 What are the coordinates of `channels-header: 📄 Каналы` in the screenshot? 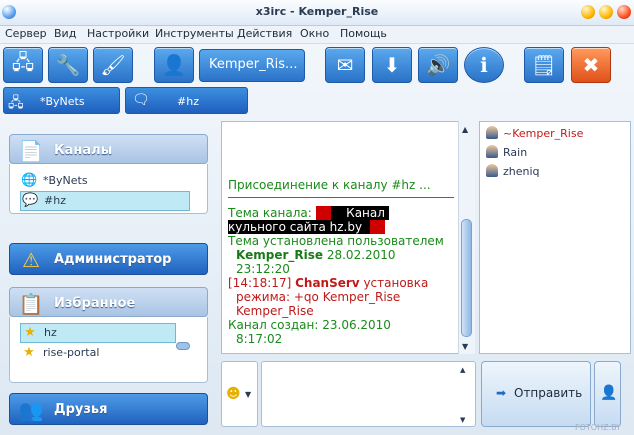 It's located at (108, 149).